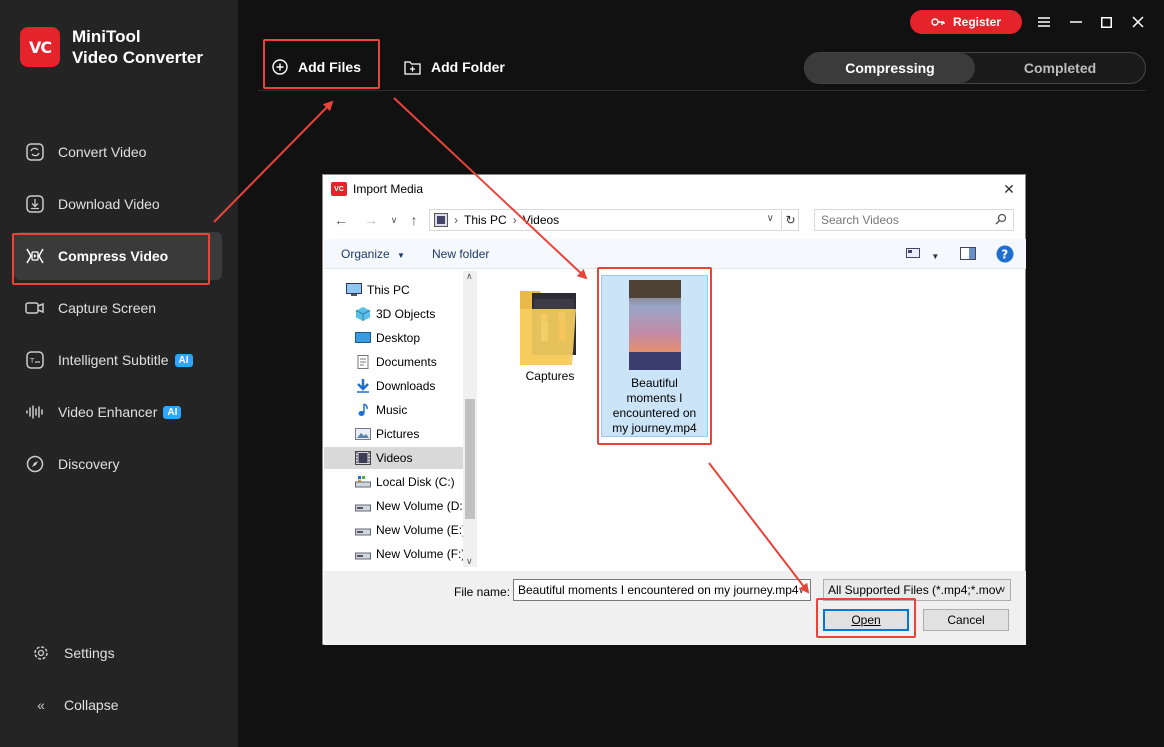  Describe the element at coordinates (74, 705) in the screenshot. I see `collapse-button: « Collapse` at that location.